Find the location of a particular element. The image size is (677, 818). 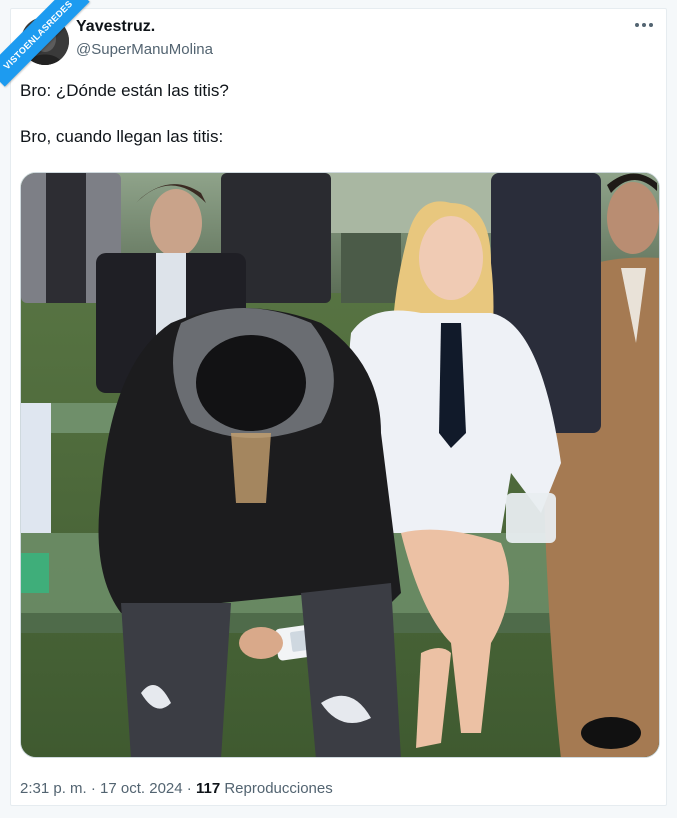

tweet-time: 2:31 p. m. is located at coordinates (53, 788).